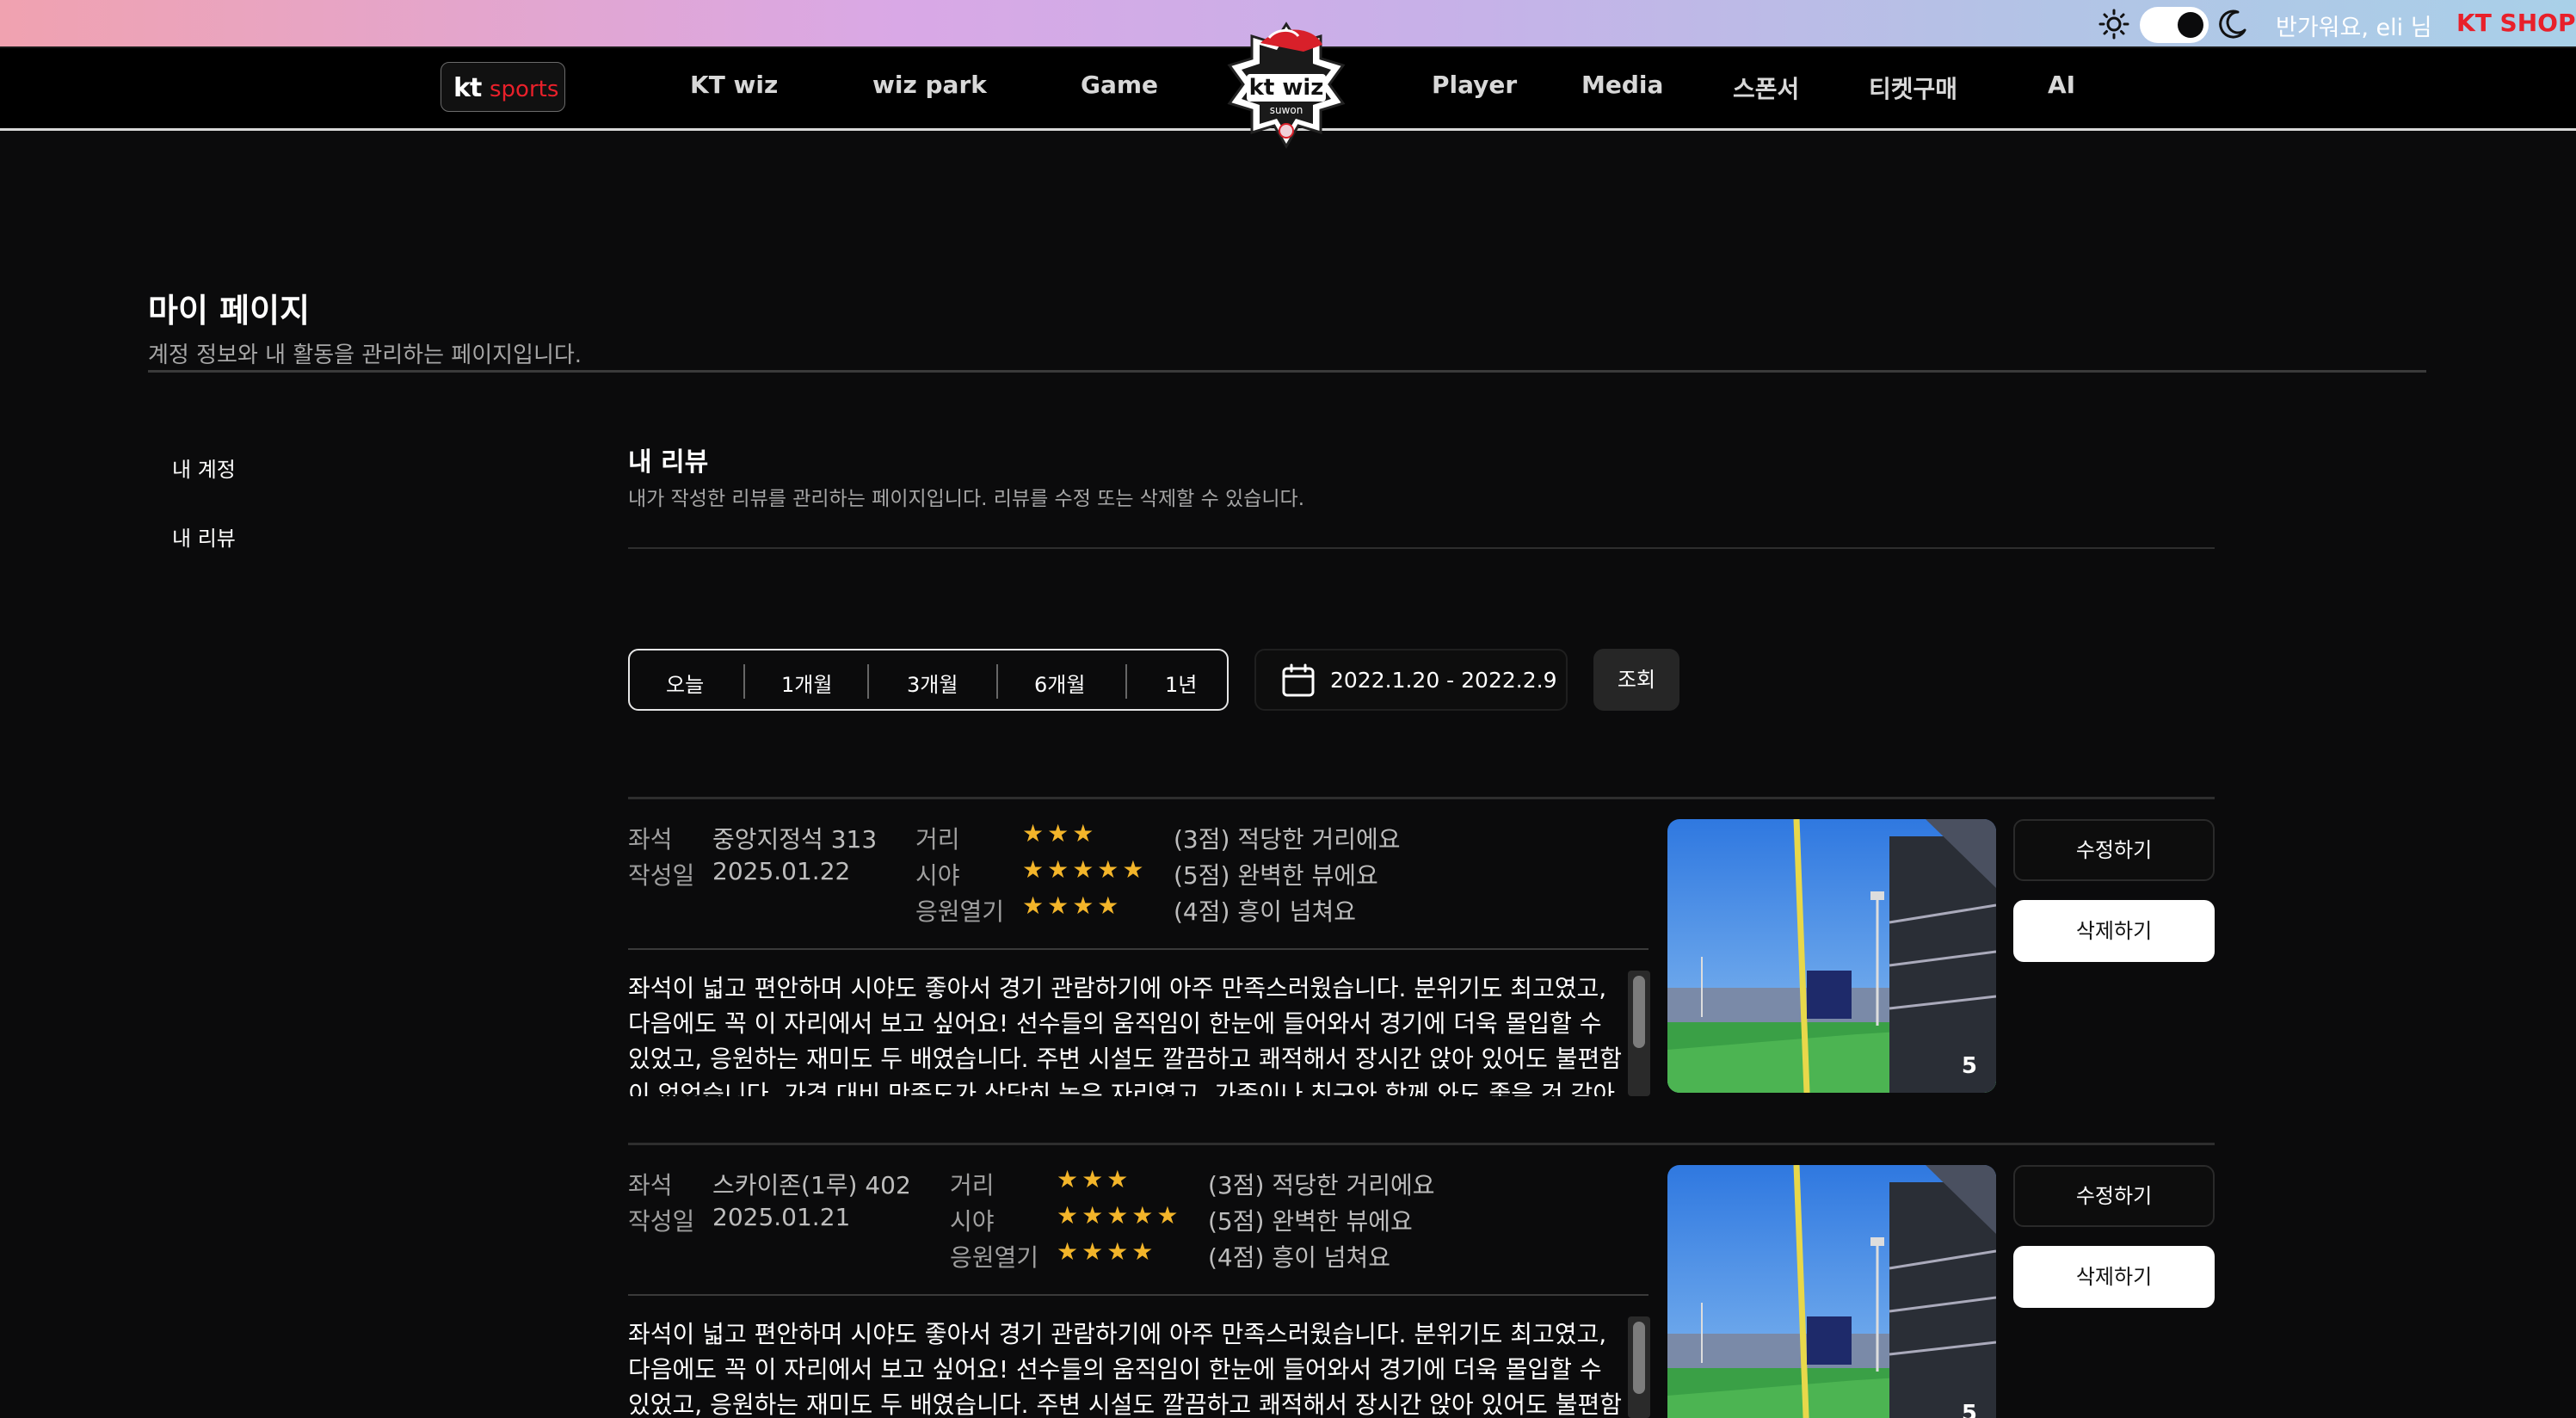  Describe the element at coordinates (782, 1217) in the screenshot. I see `date-value: 2025.01.21` at that location.